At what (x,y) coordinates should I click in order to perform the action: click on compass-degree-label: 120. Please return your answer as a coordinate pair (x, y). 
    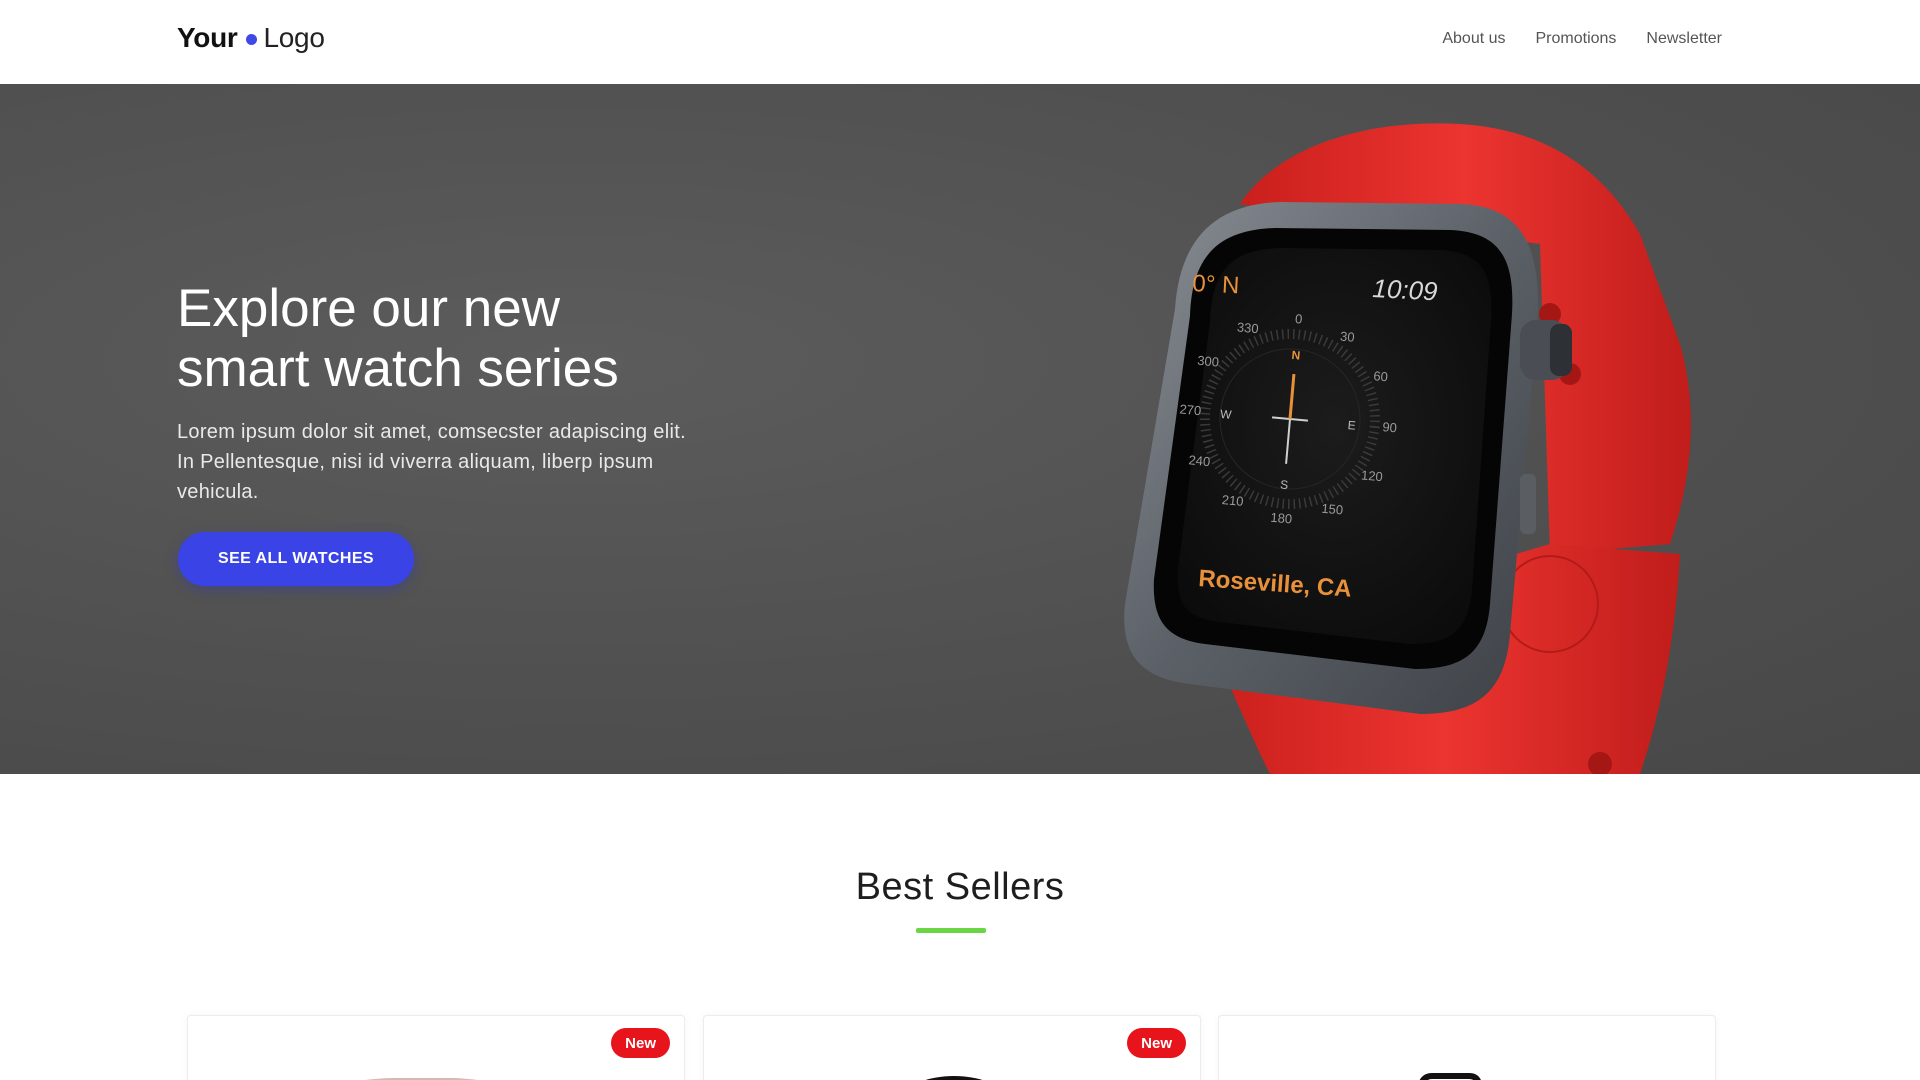
    Looking at the image, I should click on (1371, 475).